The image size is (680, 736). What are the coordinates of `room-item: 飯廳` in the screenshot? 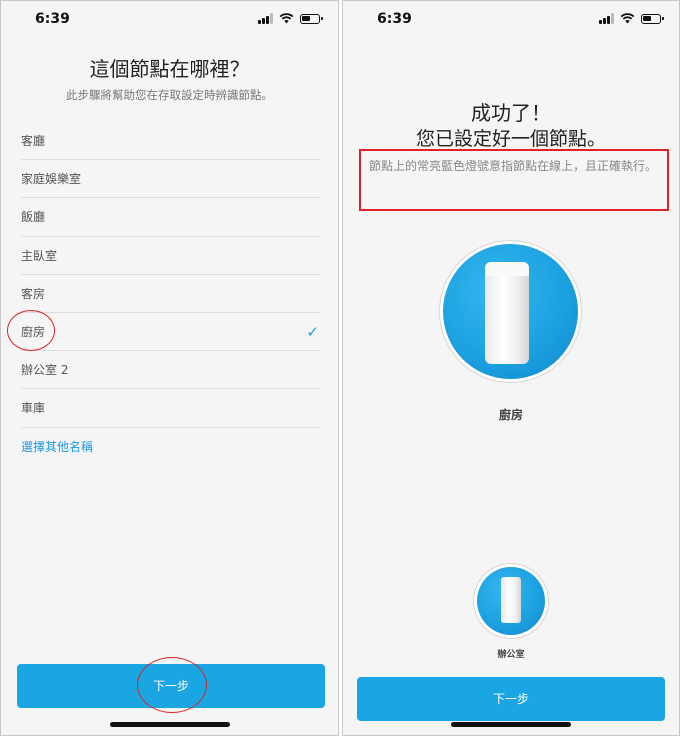 It's located at (171, 217).